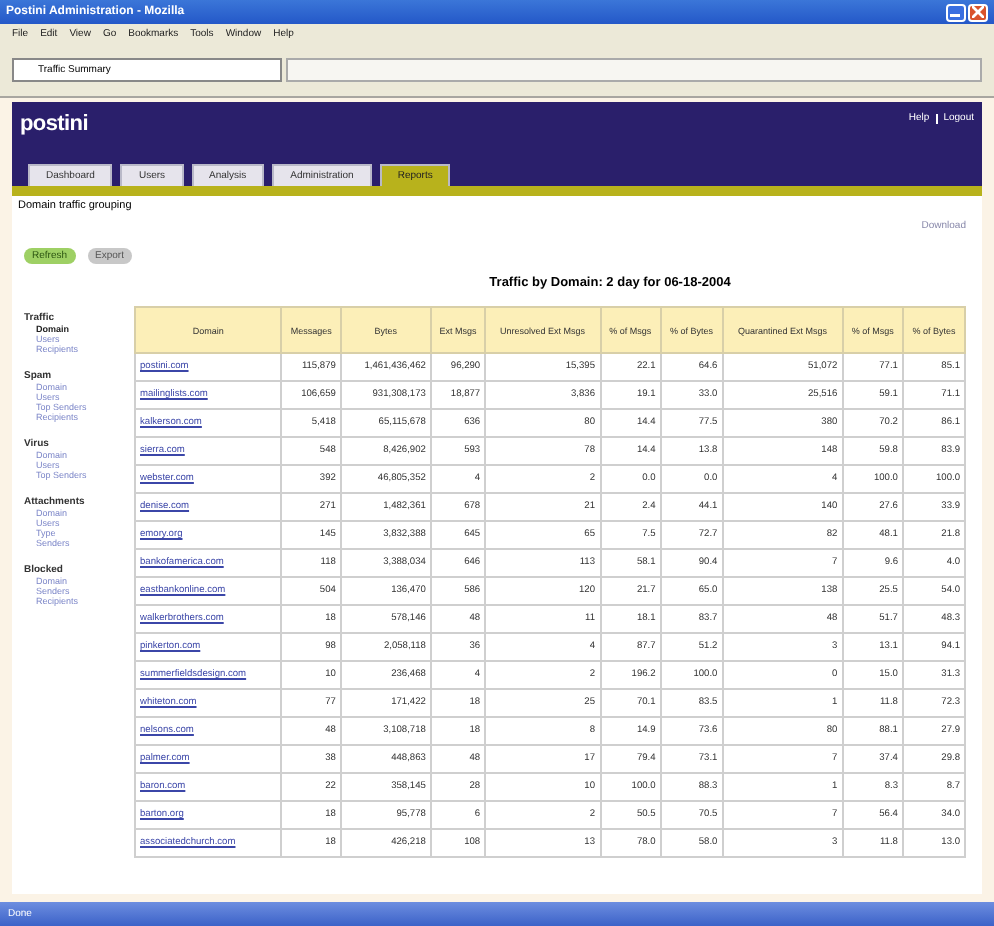  I want to click on close-icon, so click(978, 12).